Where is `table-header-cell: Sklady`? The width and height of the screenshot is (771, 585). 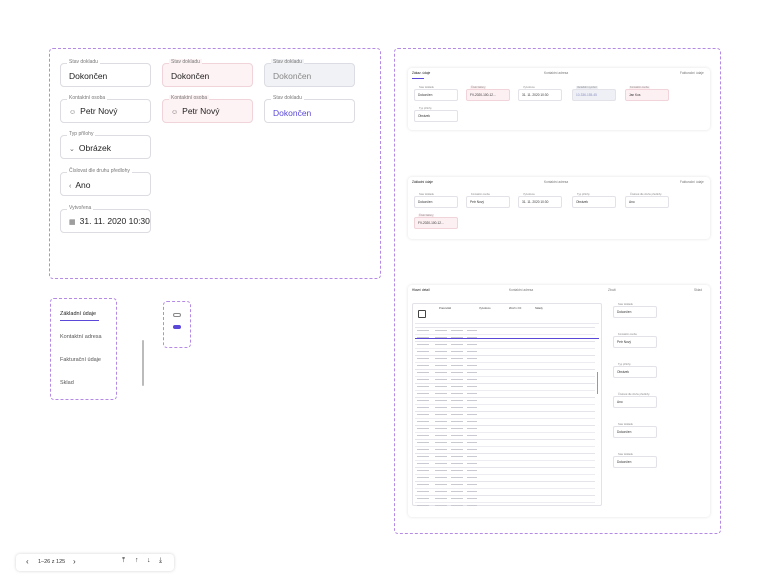
table-header-cell: Sklady is located at coordinates (539, 308).